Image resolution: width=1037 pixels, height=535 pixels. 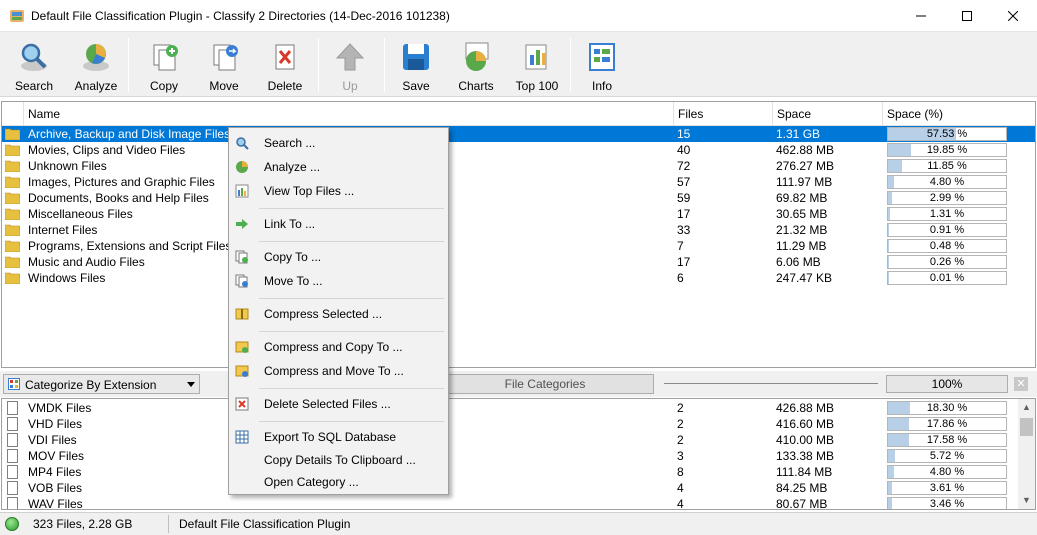 I want to click on cell-space: 276.27 MB, so click(x=805, y=166).